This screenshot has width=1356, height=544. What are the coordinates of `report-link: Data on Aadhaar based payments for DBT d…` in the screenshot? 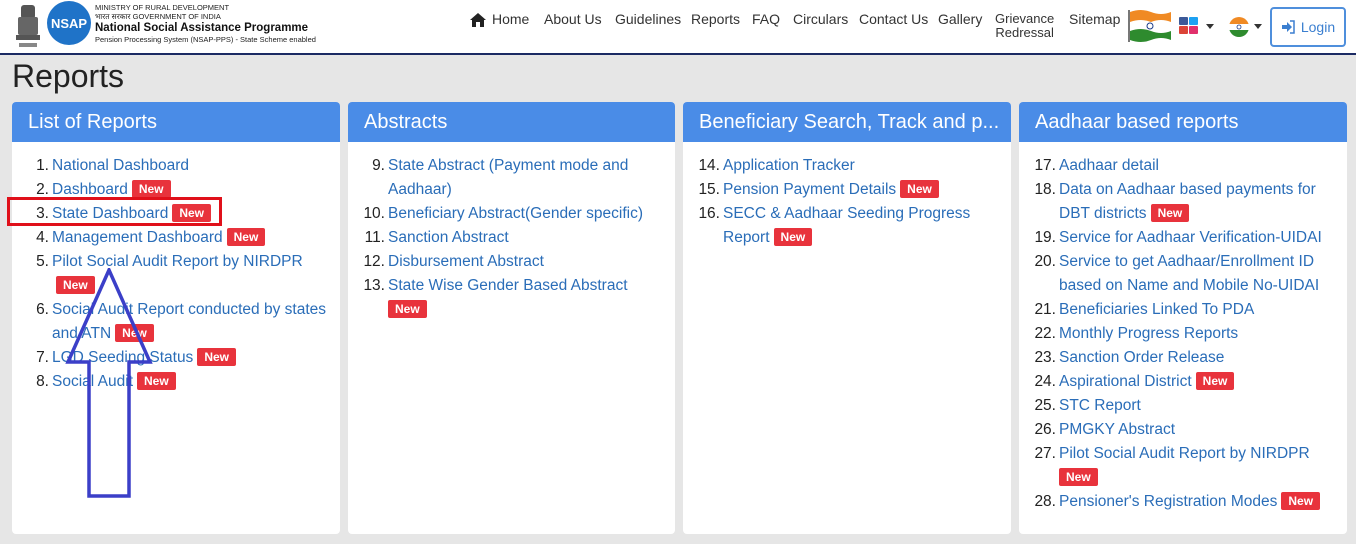 It's located at (1199, 202).